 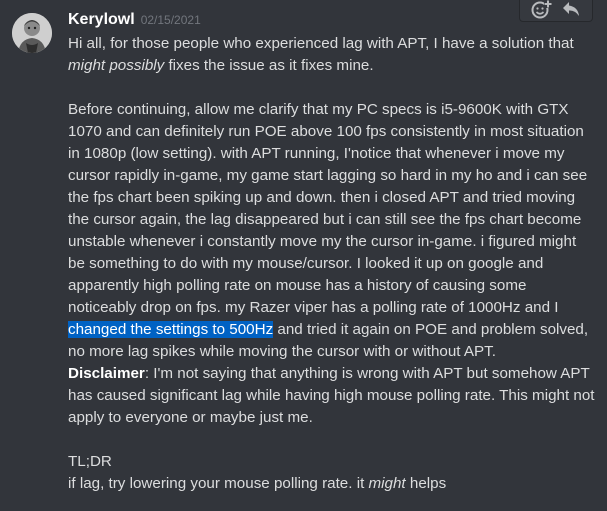 What do you see at coordinates (556, 11) in the screenshot?
I see `message-toolbar` at bounding box center [556, 11].